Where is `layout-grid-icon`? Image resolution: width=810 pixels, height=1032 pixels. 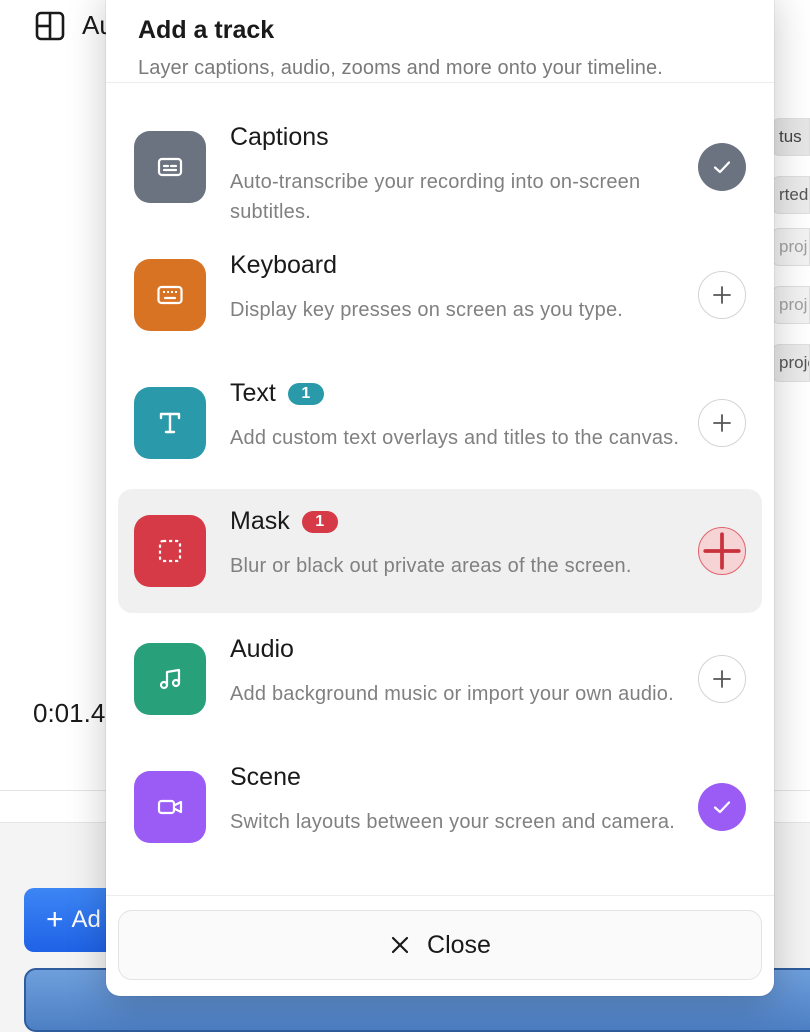 layout-grid-icon is located at coordinates (50, 26).